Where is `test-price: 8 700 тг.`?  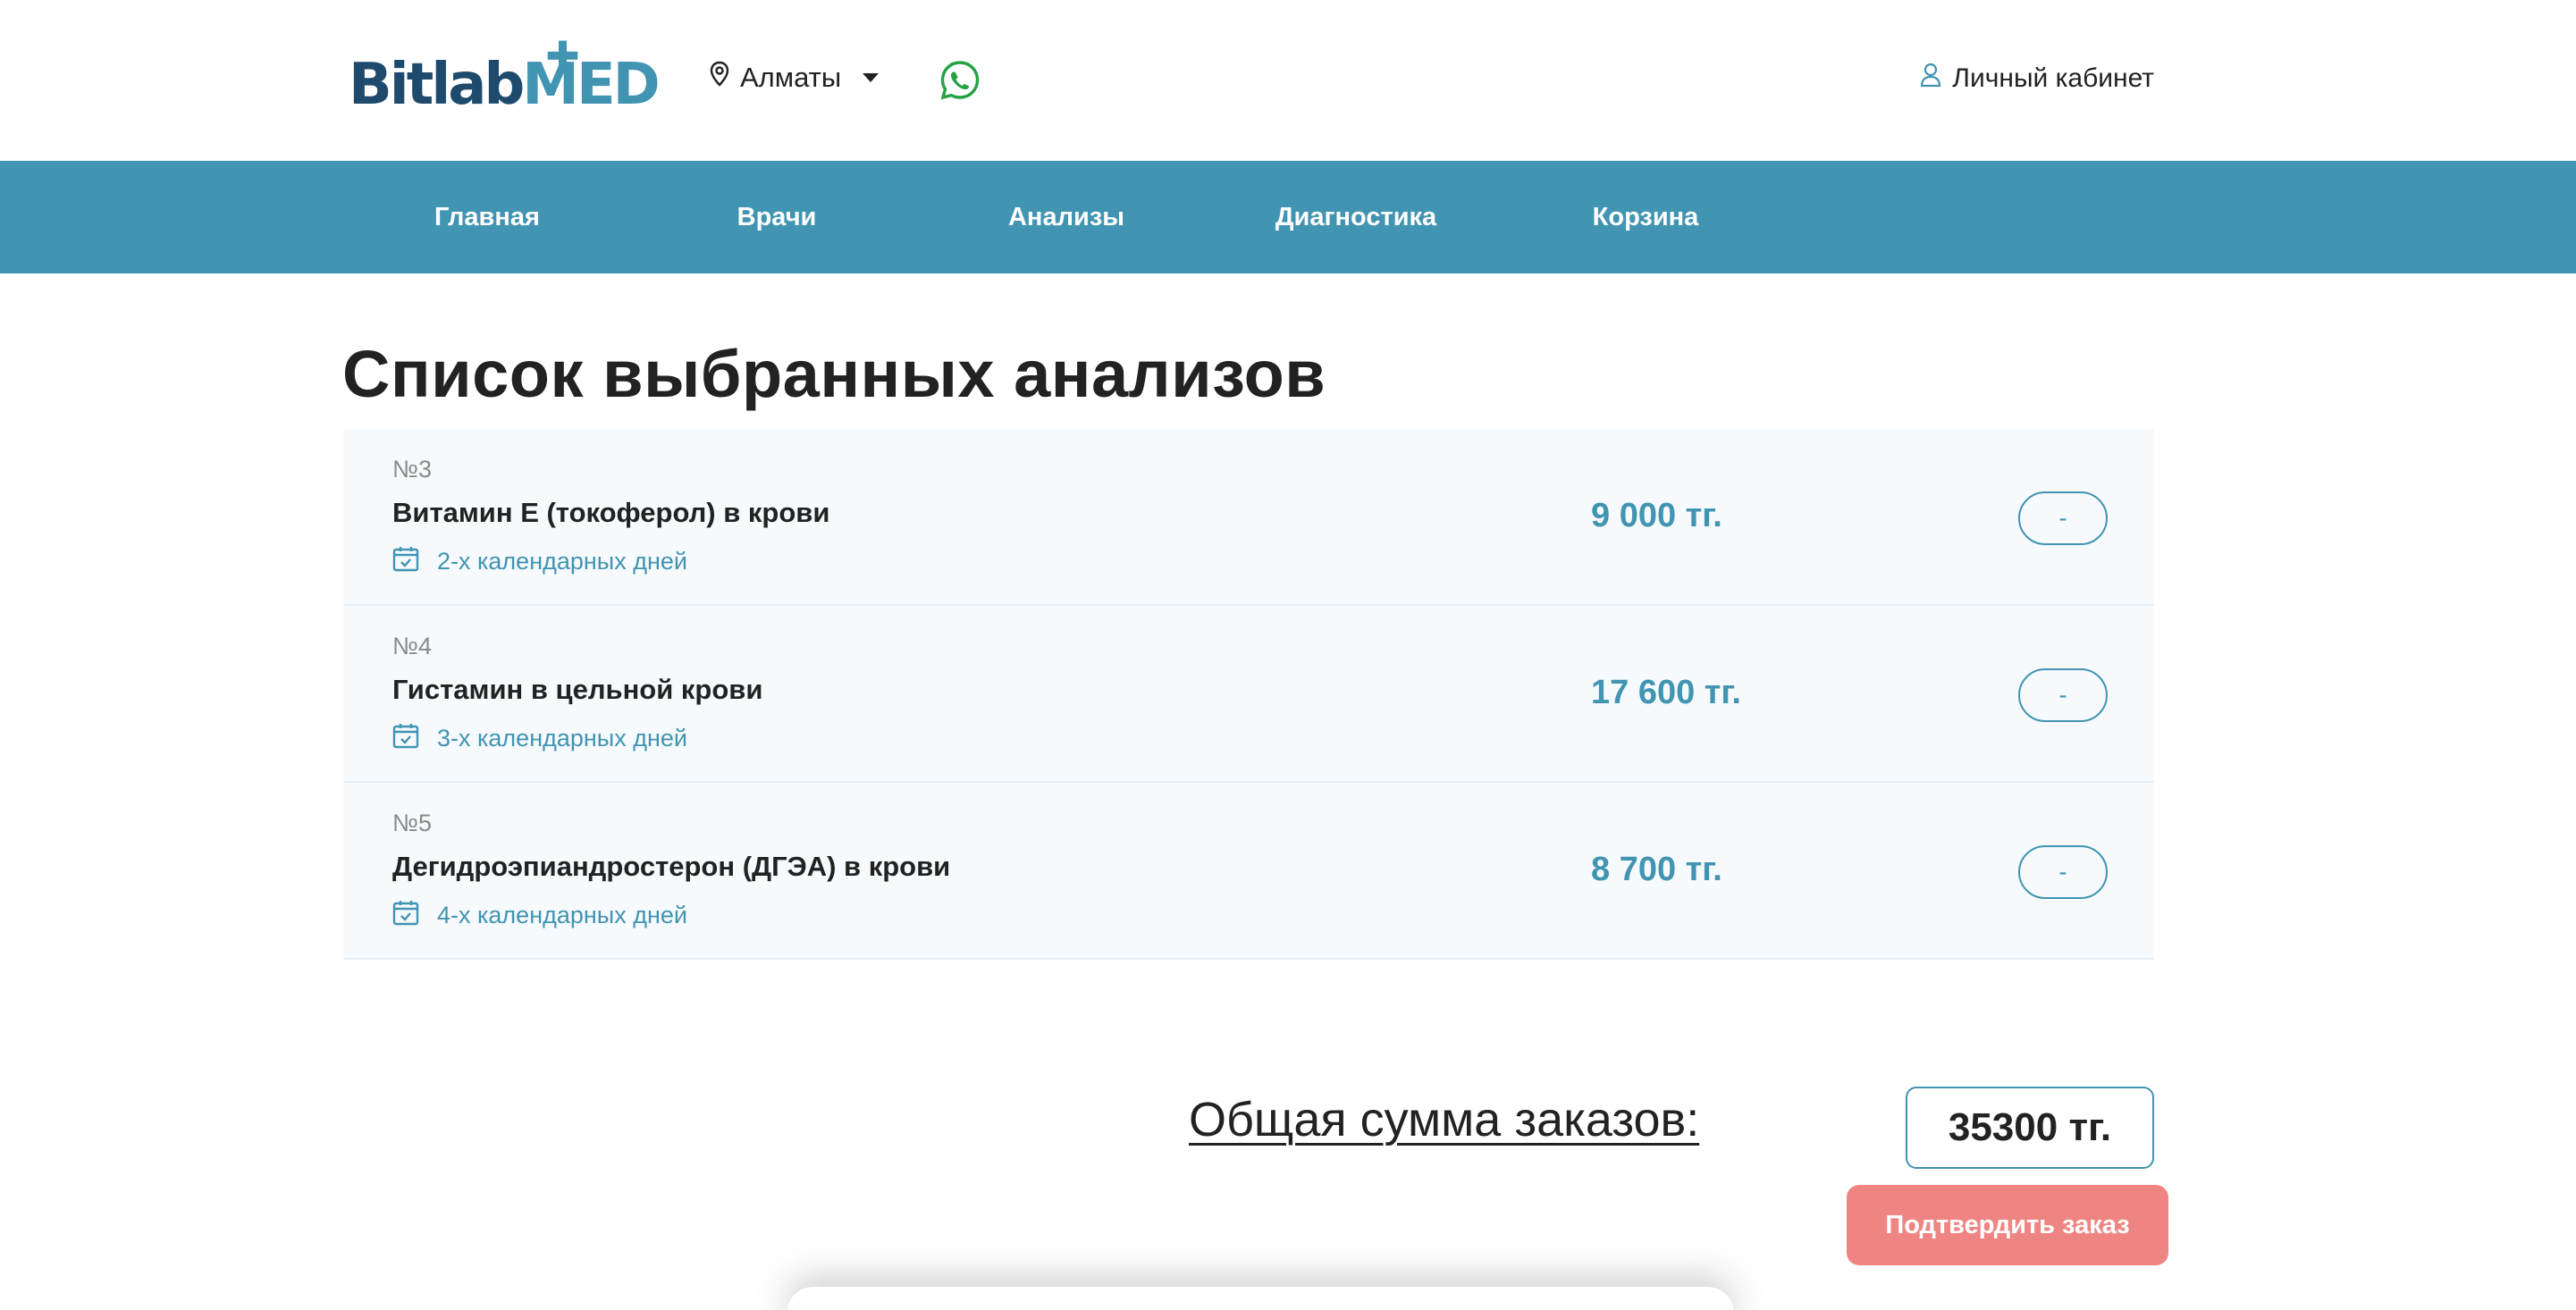 test-price: 8 700 тг. is located at coordinates (1657, 870).